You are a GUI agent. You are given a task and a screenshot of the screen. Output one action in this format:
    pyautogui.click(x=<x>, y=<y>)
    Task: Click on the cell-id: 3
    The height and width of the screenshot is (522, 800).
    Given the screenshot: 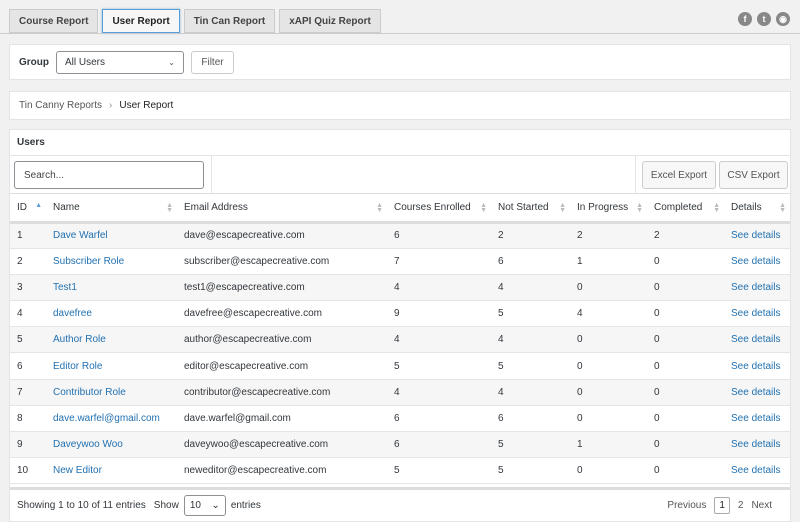 What is the action you would take?
    pyautogui.click(x=20, y=287)
    